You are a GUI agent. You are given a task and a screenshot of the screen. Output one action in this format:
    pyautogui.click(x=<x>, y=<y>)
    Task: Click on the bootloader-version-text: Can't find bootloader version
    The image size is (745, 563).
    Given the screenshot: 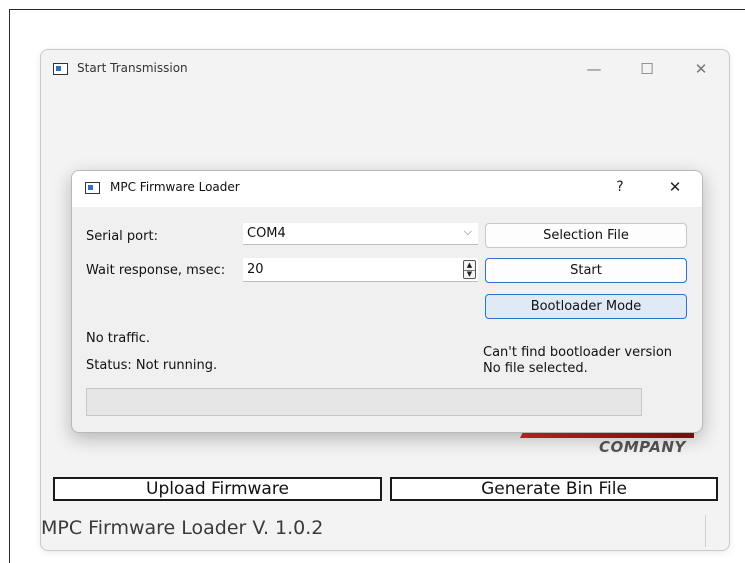 What is the action you would take?
    pyautogui.click(x=578, y=352)
    